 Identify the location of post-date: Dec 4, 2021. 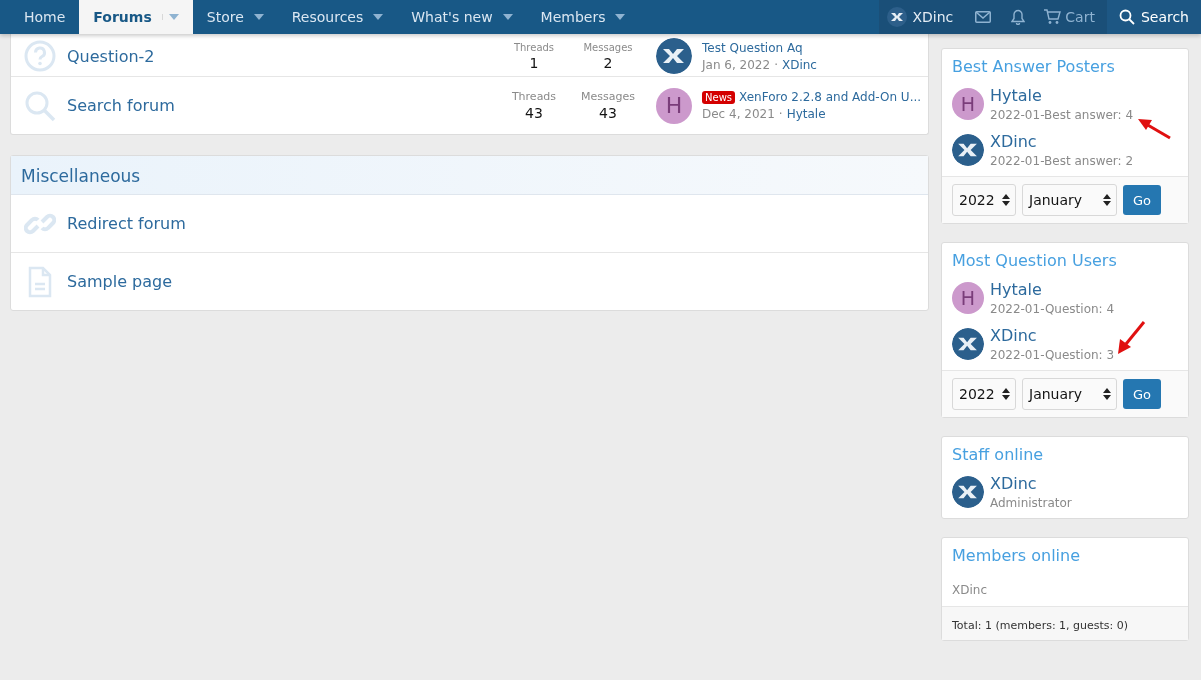
(738, 114).